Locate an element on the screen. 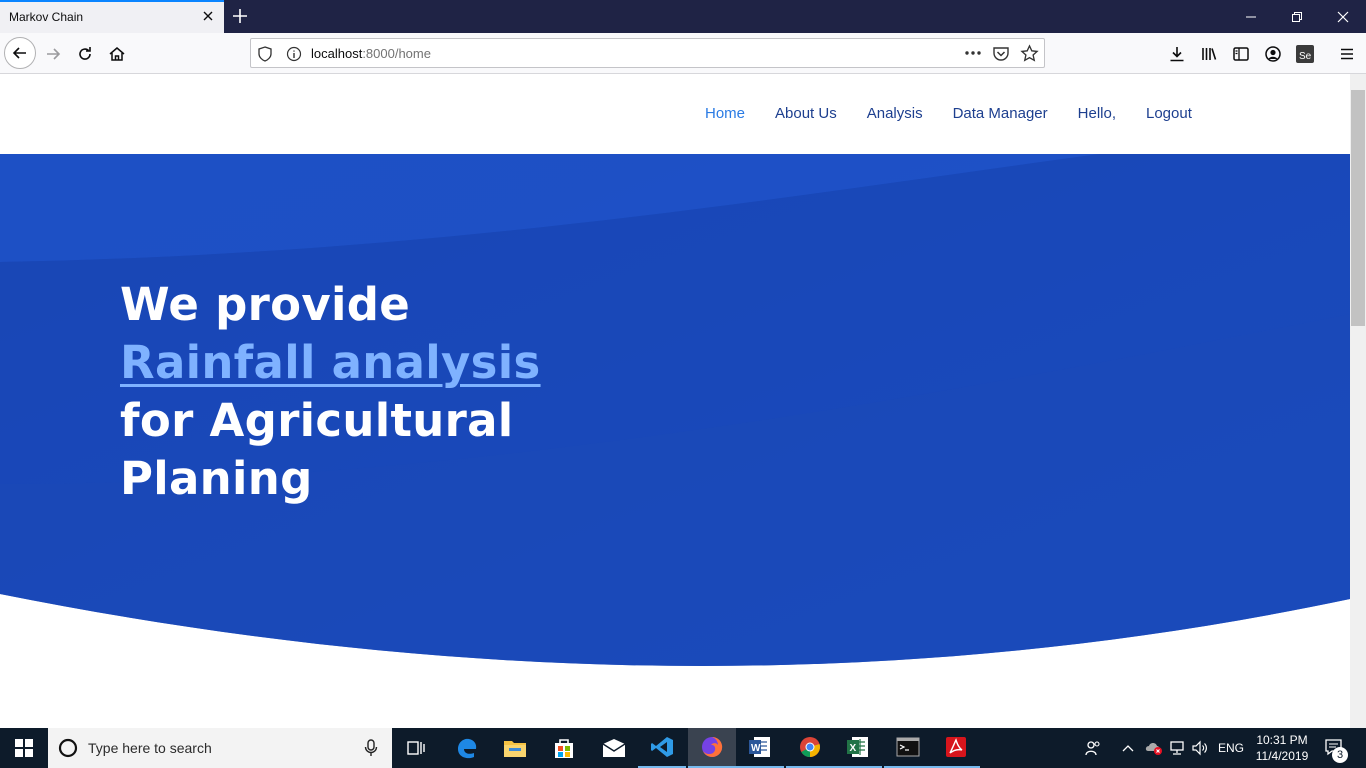 The width and height of the screenshot is (1366, 768). onedrive-error-icon is located at coordinates (1154, 748).